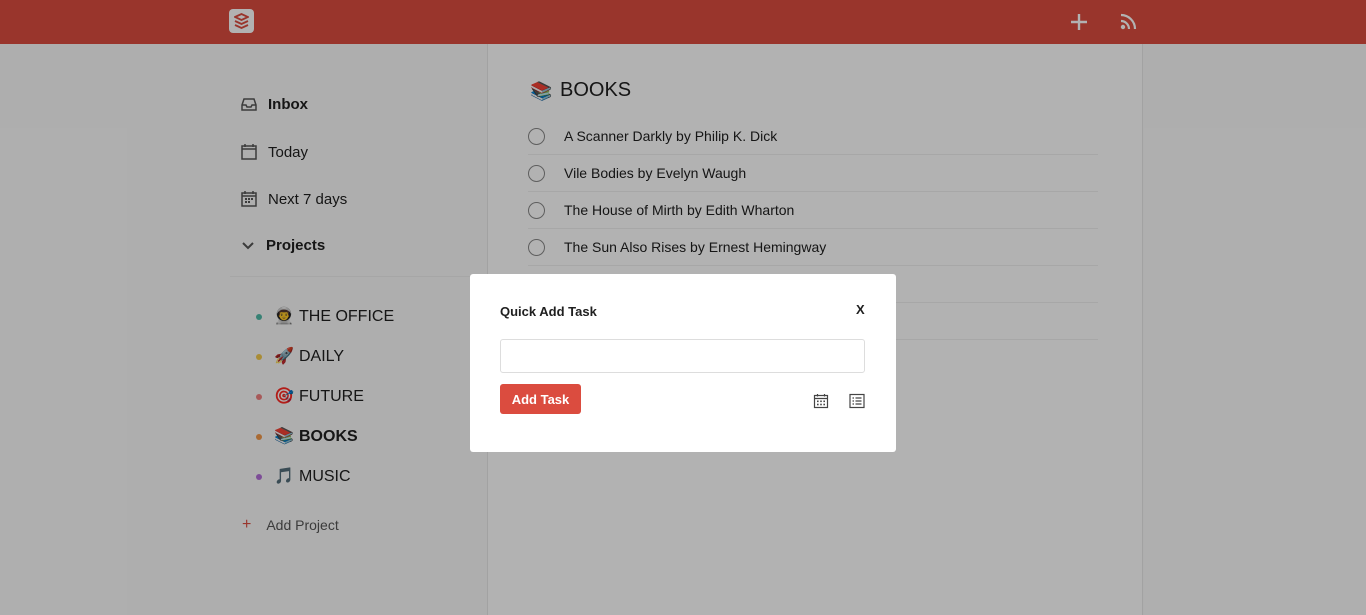 The height and width of the screenshot is (615, 1366). What do you see at coordinates (548, 311) in the screenshot?
I see `modal-title: Quick Add Task` at bounding box center [548, 311].